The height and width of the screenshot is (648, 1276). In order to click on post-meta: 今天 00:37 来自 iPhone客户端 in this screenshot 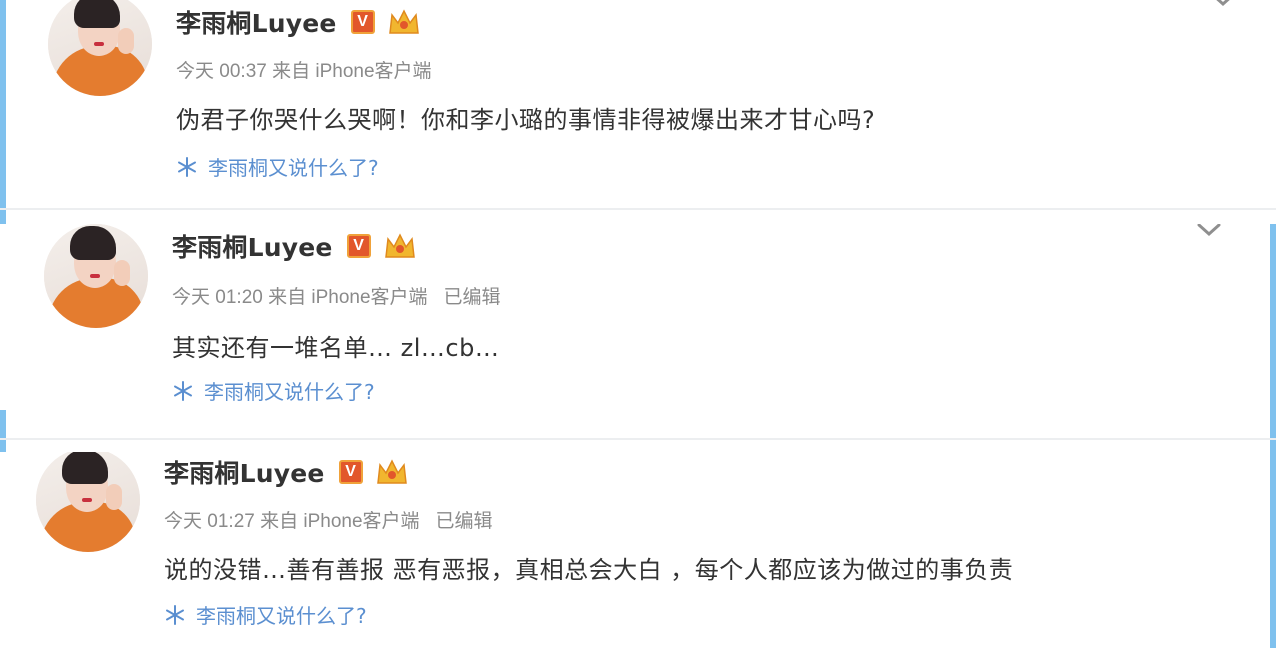, I will do `click(304, 69)`.